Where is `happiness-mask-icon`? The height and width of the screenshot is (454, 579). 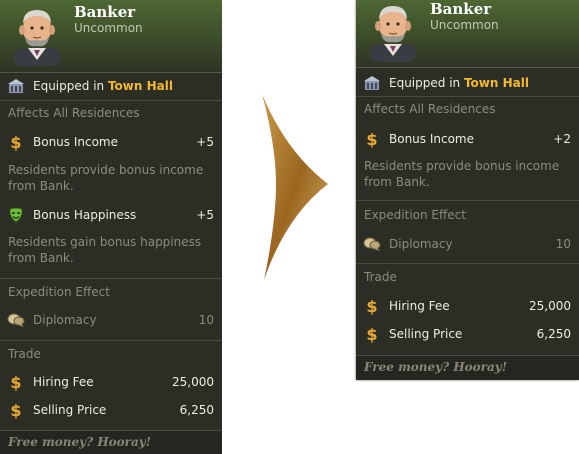
happiness-mask-icon is located at coordinates (16, 215).